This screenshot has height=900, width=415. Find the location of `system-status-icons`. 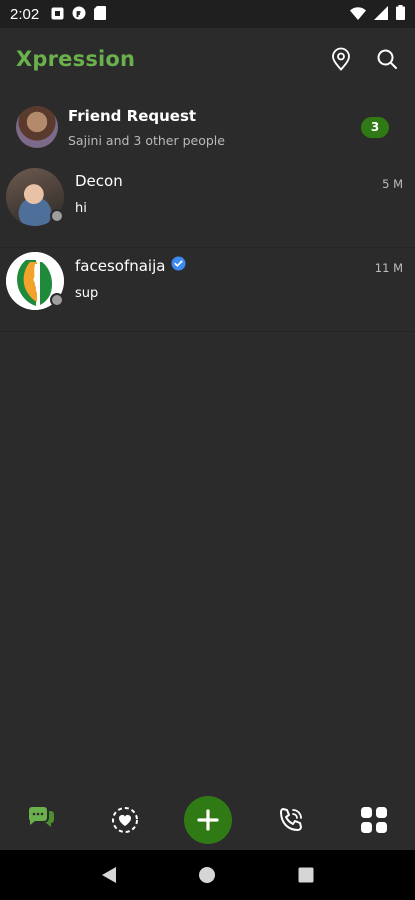

system-status-icons is located at coordinates (377, 14).